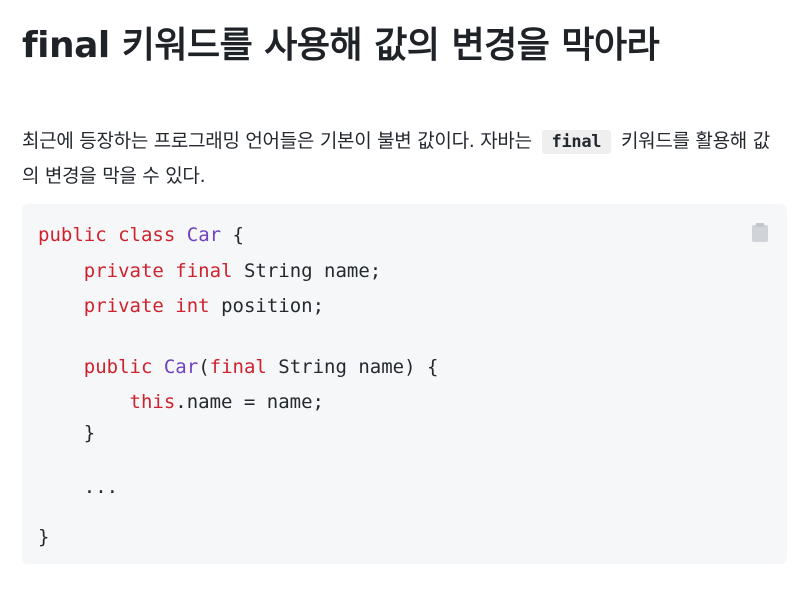  I want to click on paragraph-text-before: 최근에 등장하는 프로그래밍 언어들은 기본이 불변 값이다. 자바는, so click(277, 141).